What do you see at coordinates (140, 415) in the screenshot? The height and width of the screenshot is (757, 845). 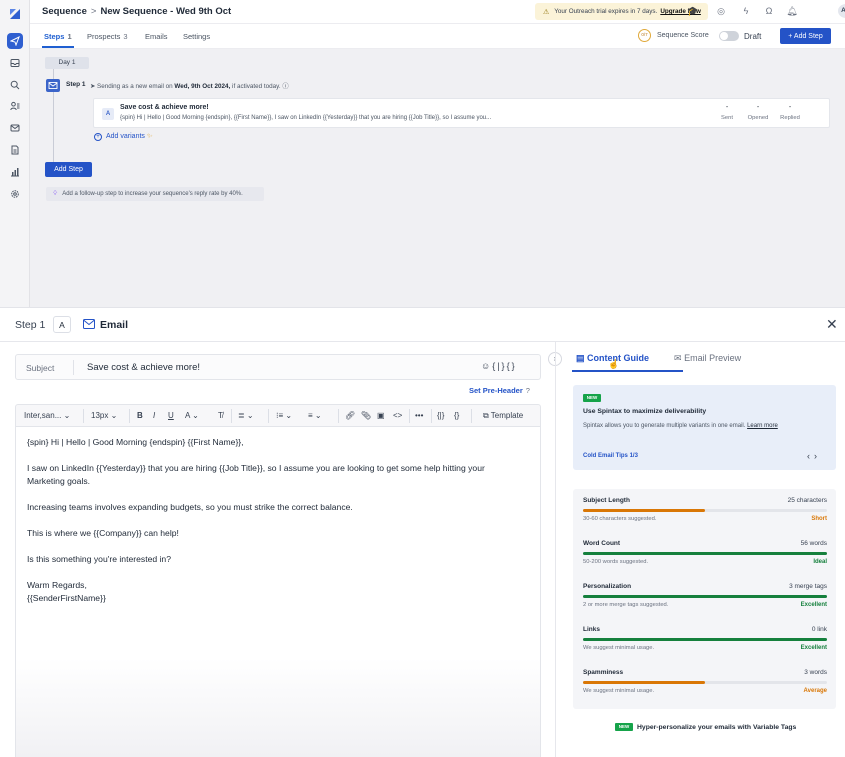 I see `bold-icon: B` at bounding box center [140, 415].